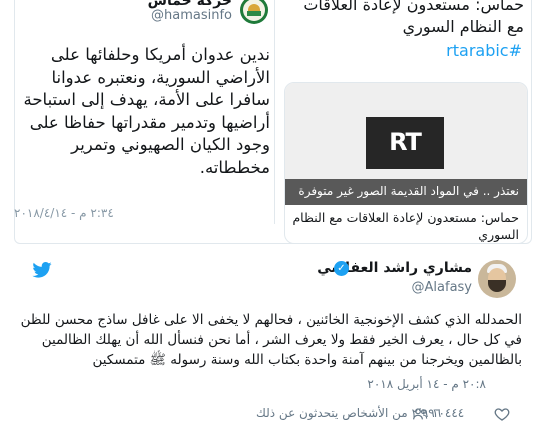 Image resolution: width=538 pixels, height=436 pixels. I want to click on tweet-action-bar: ١٠٤٤٤ ٢٬٩٩٦ من الأشخاص يتحدثون عن ذلك, so click(384, 414).